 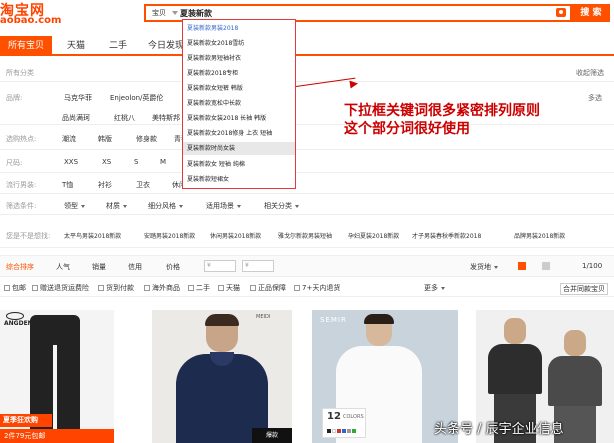 I want to click on checkbox-genuine: 正品保障, so click(x=268, y=288).